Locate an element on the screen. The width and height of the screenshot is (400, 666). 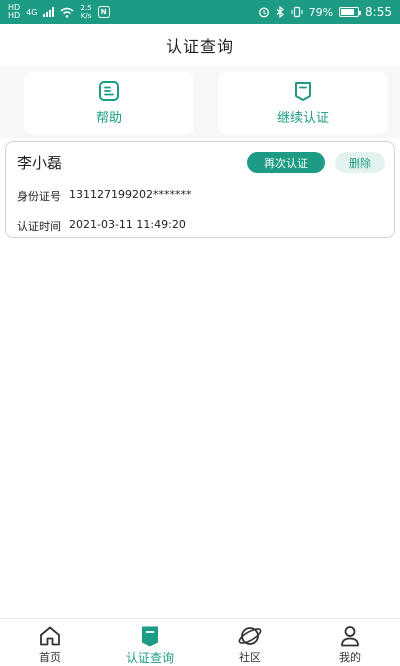
reverify-button: 再次认证 is located at coordinates (286, 162).